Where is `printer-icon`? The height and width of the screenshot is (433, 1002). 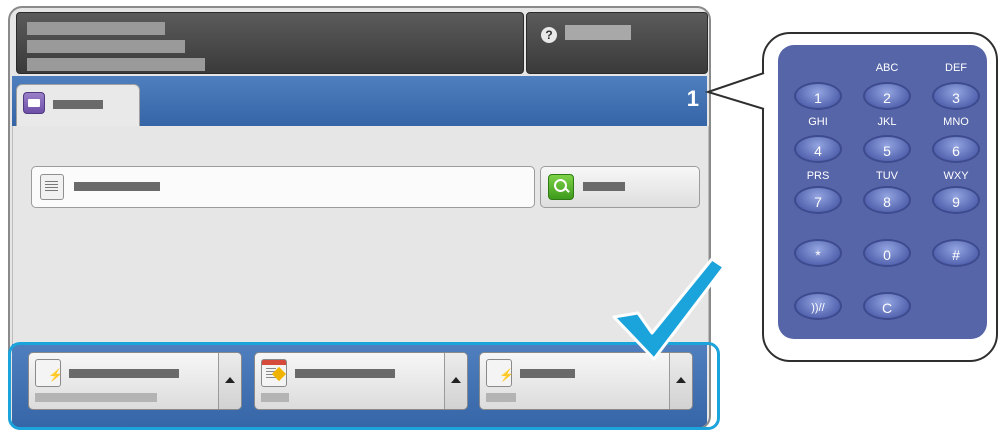 printer-icon is located at coordinates (34, 103).